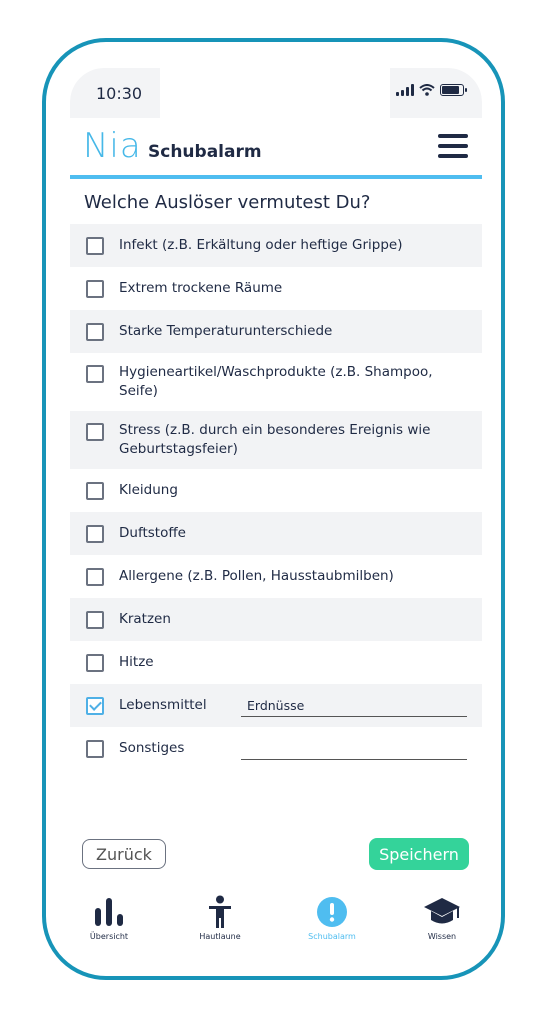 The image size is (552, 1024). Describe the element at coordinates (453, 146) in the screenshot. I see `hamburger-menu-icon` at that location.